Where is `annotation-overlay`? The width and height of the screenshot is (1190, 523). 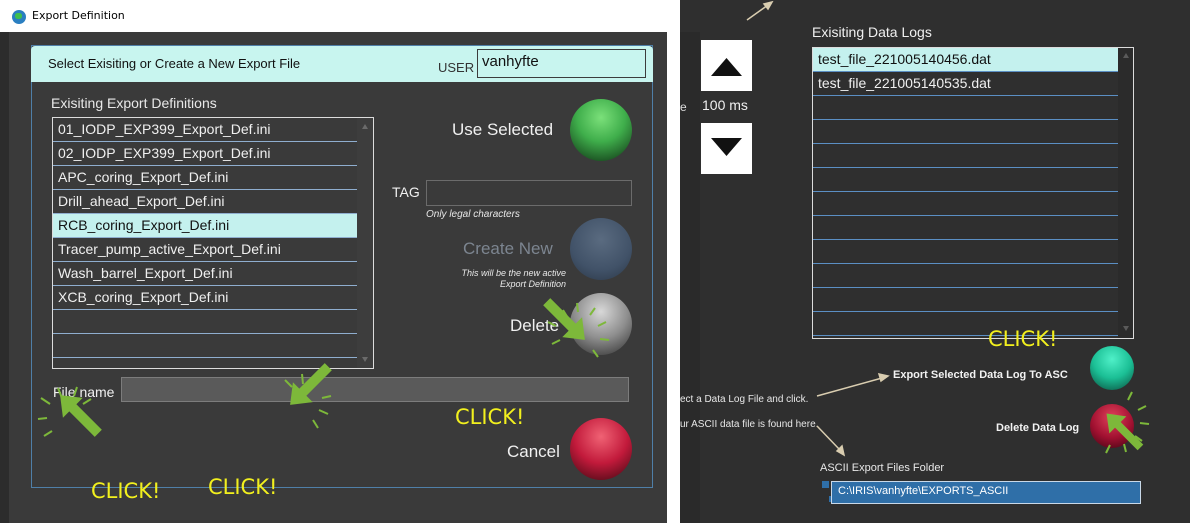 annotation-overlay is located at coordinates (323, 367).